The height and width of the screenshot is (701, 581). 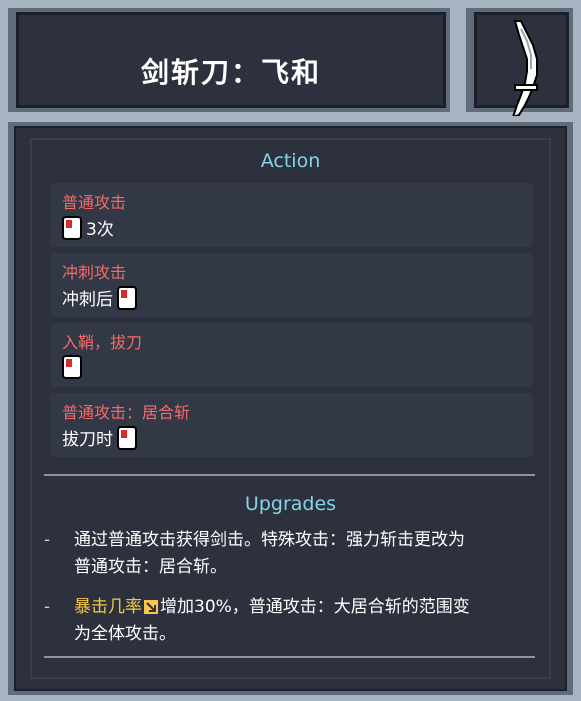 I want to click on action-line: 冲刺后, so click(x=99, y=297).